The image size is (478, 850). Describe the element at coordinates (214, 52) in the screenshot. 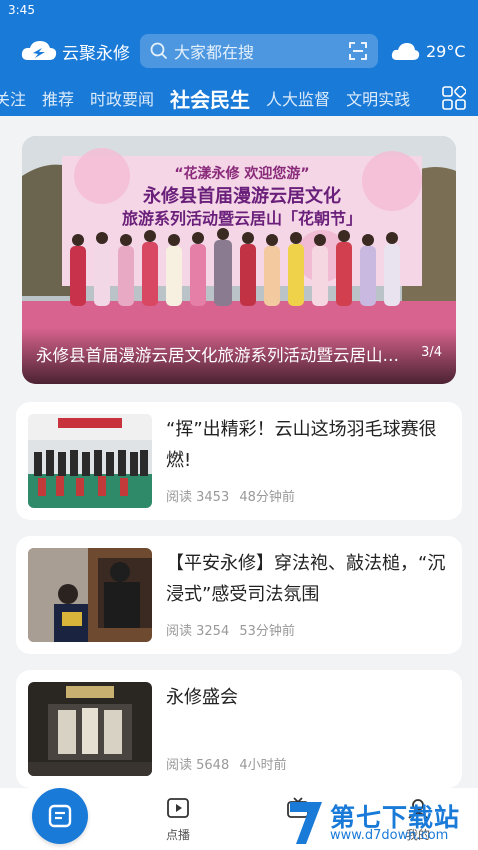

I see `search-placeholder: 大家都在搜` at that location.